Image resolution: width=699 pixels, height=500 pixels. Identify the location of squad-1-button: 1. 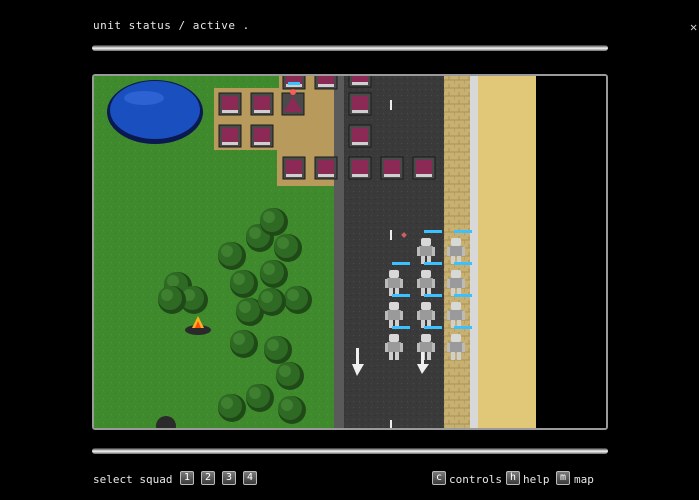
(187, 478).